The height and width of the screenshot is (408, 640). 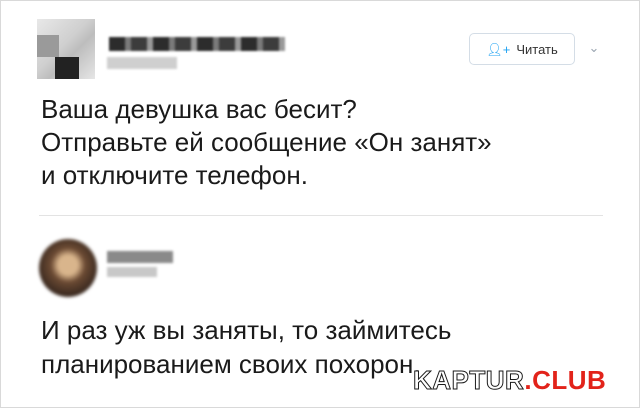 I want to click on follow-button: 👤︎+ Читать, so click(x=522, y=49).